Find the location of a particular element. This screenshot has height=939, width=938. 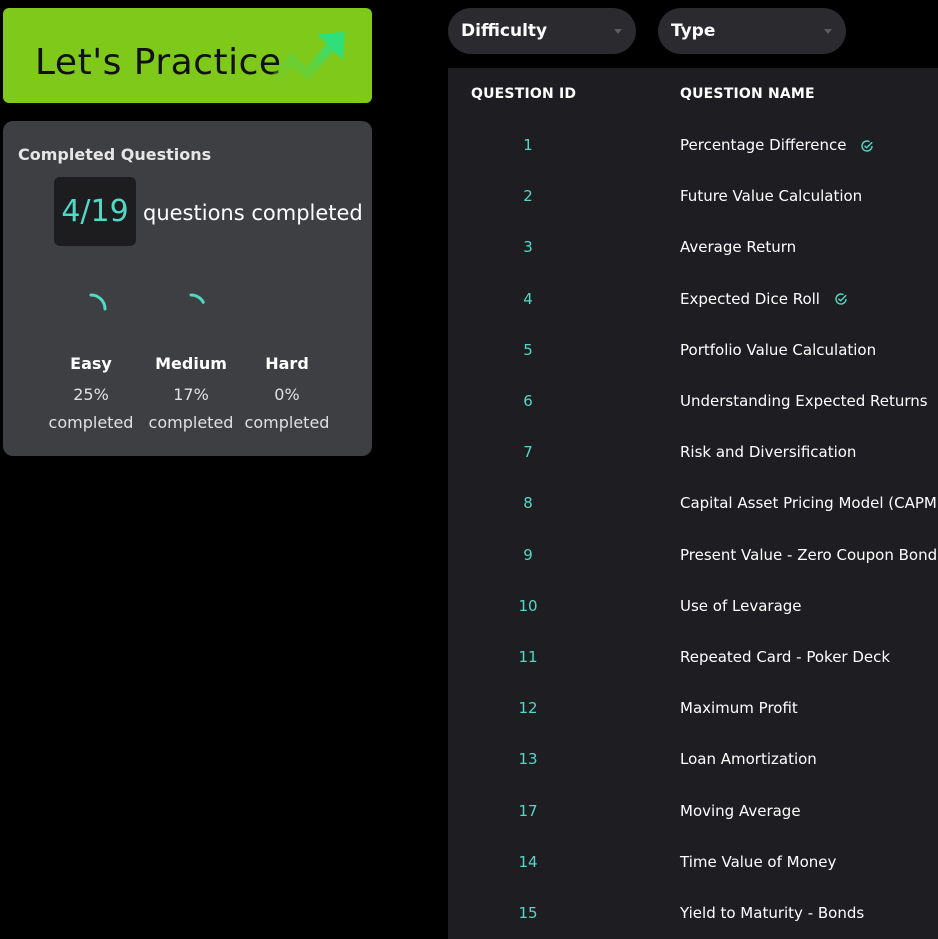

table-row: 3 Average Return is located at coordinates (693, 247).